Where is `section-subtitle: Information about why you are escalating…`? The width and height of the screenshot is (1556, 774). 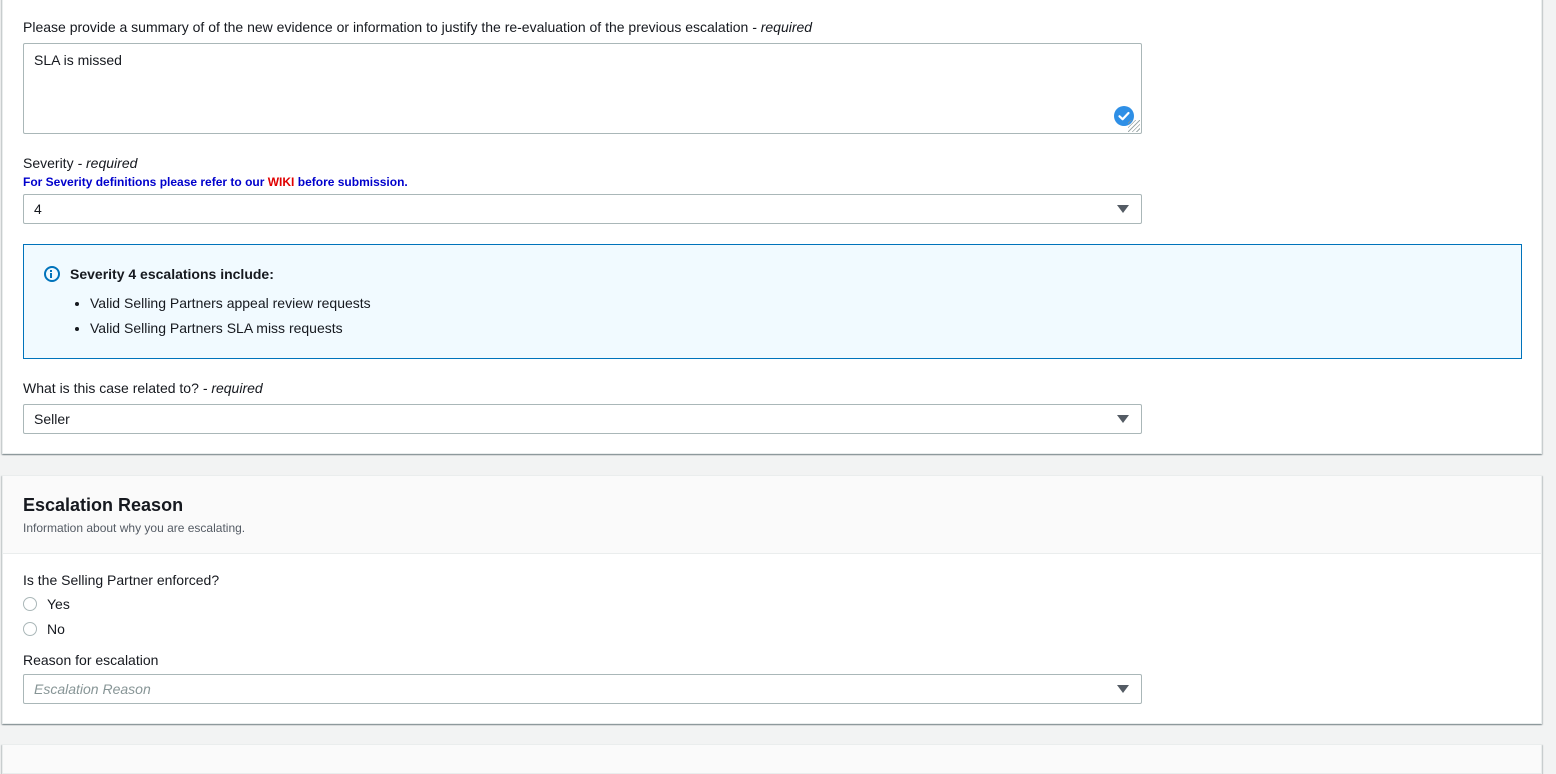 section-subtitle: Information about why you are escalating… is located at coordinates (134, 528).